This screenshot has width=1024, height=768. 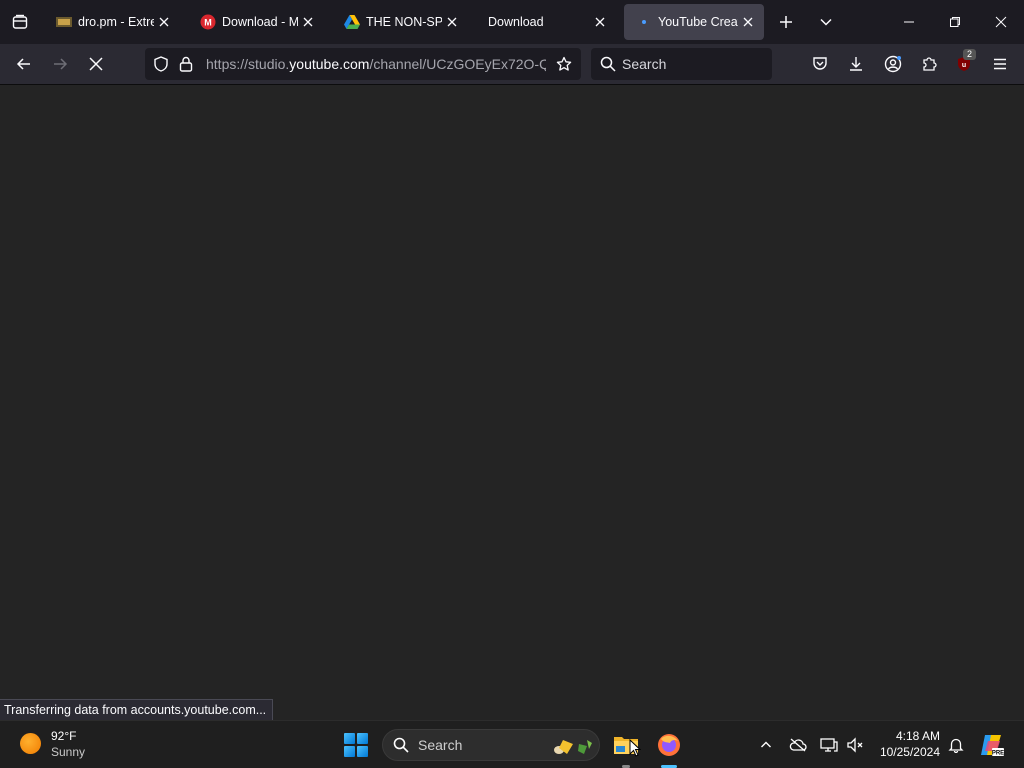 I want to click on taskbar-search: Search, so click(x=491, y=745).